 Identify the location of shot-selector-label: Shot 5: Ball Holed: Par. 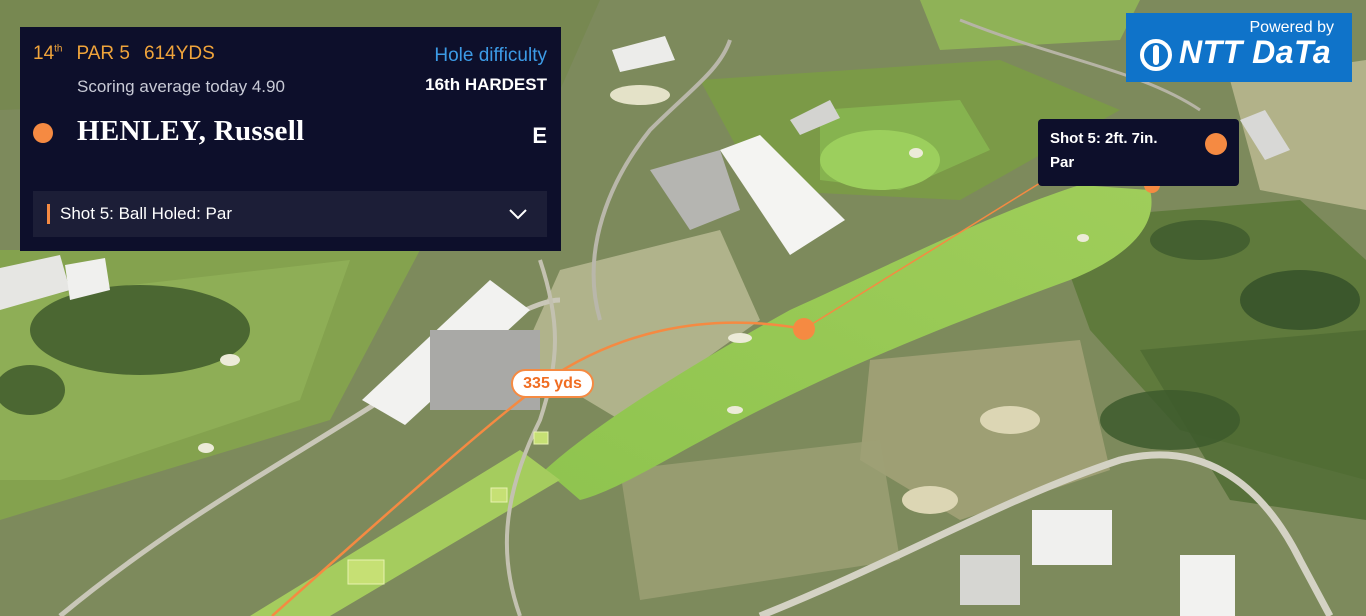
(146, 213).